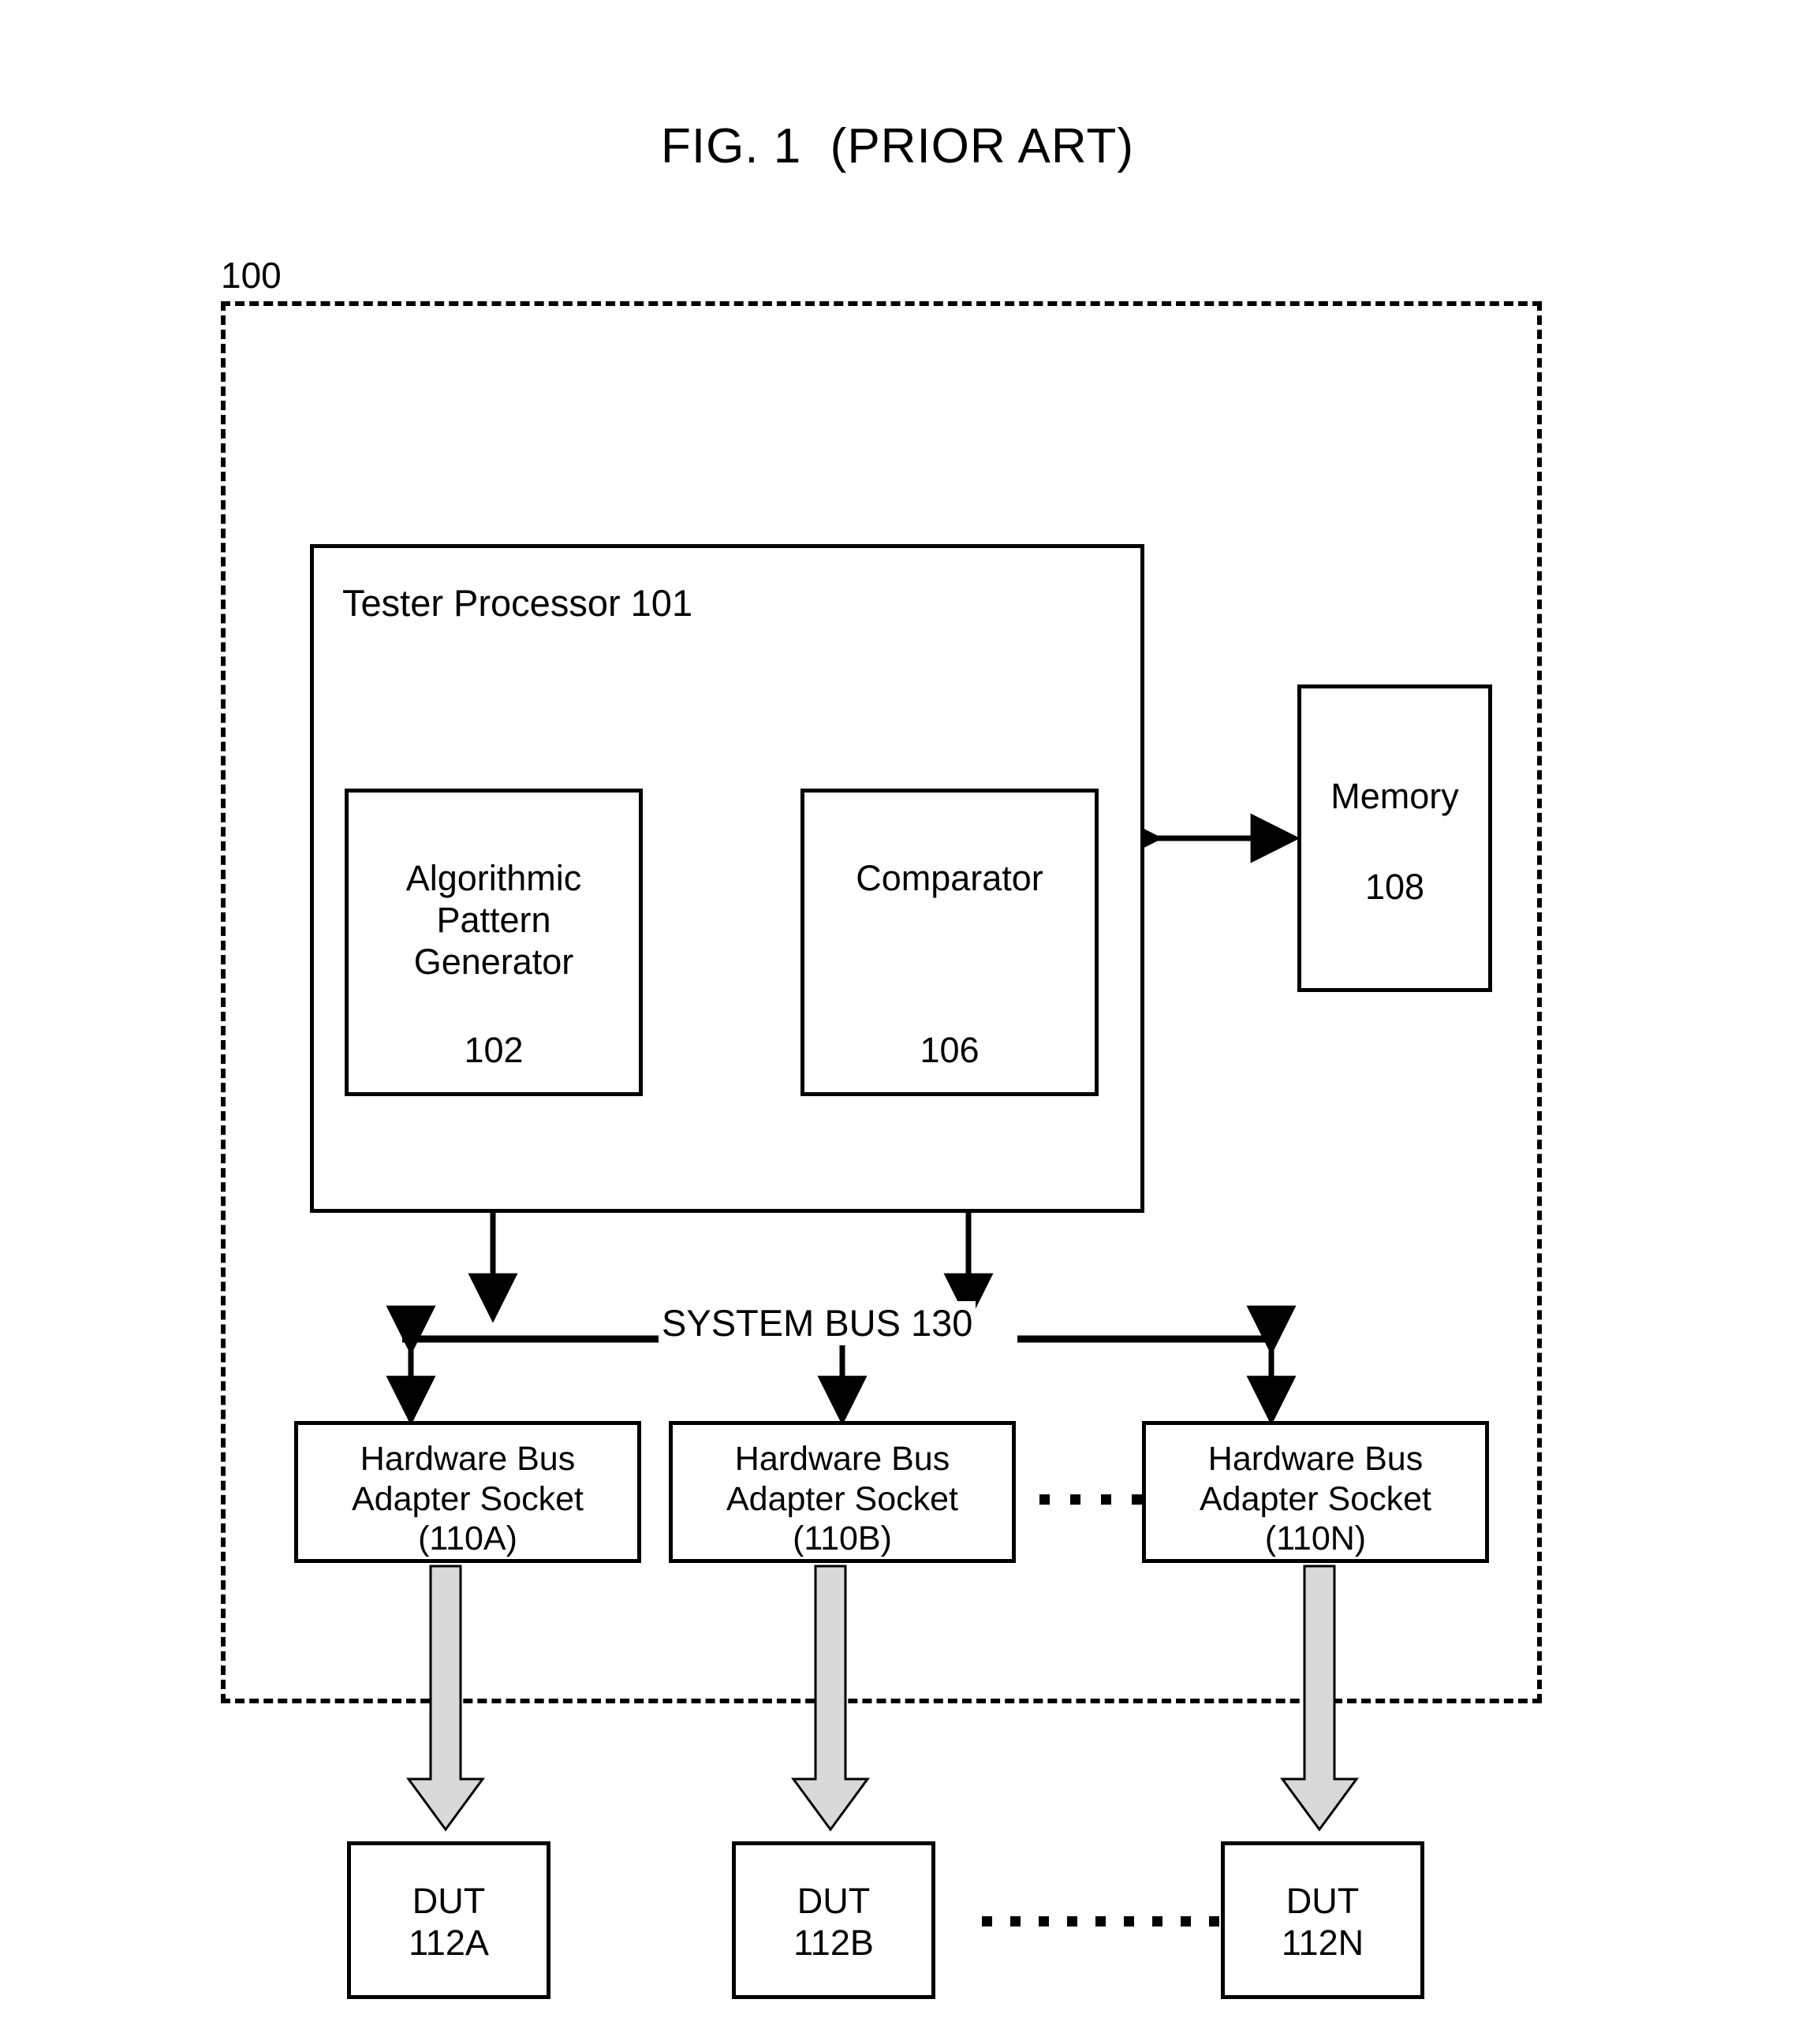  What do you see at coordinates (842, 1499) in the screenshot?
I see `socket-110b-label: Hardware Bus Adapter Socket (110B)` at bounding box center [842, 1499].